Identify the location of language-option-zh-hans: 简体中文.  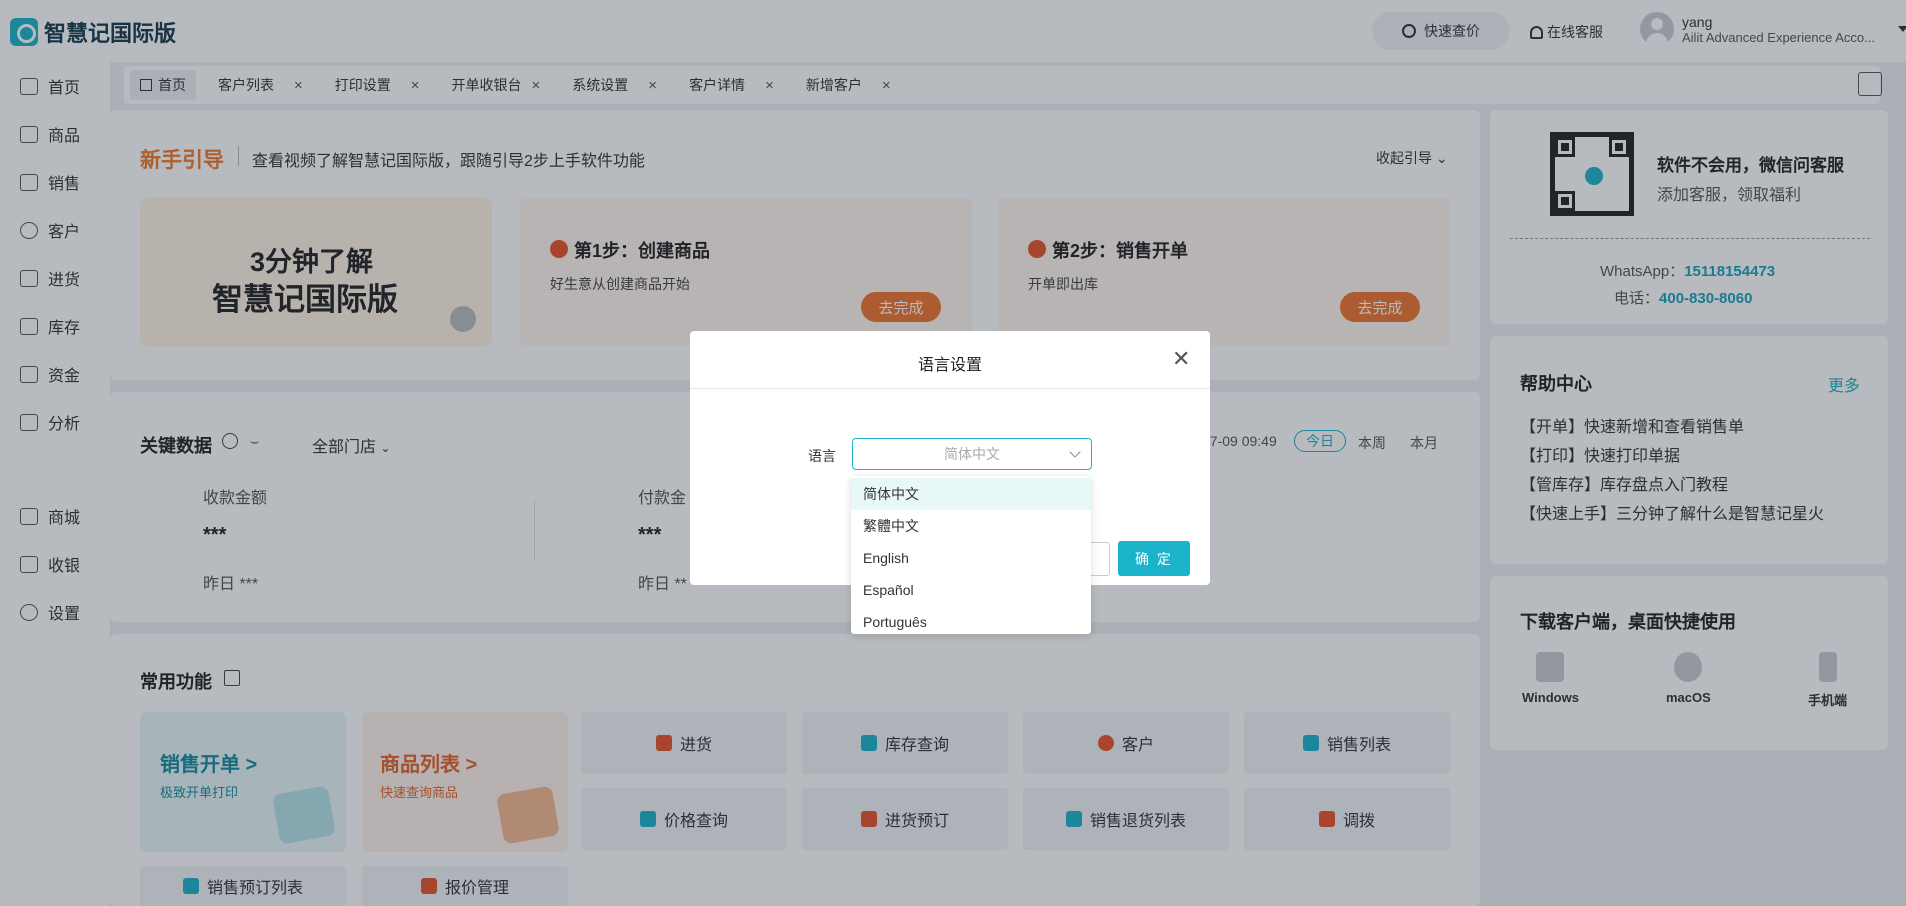
(971, 494).